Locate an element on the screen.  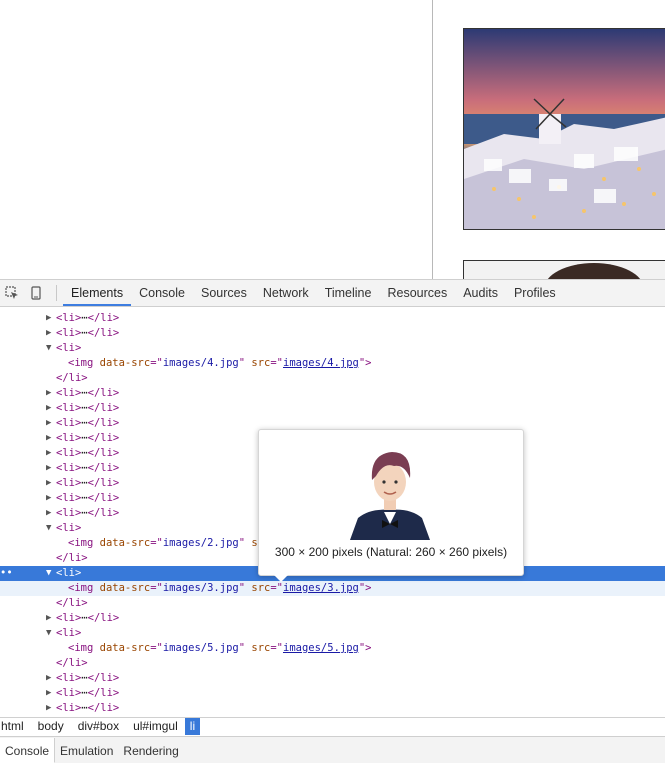
img-src-link: images/5.jpg is located at coordinates (321, 648).